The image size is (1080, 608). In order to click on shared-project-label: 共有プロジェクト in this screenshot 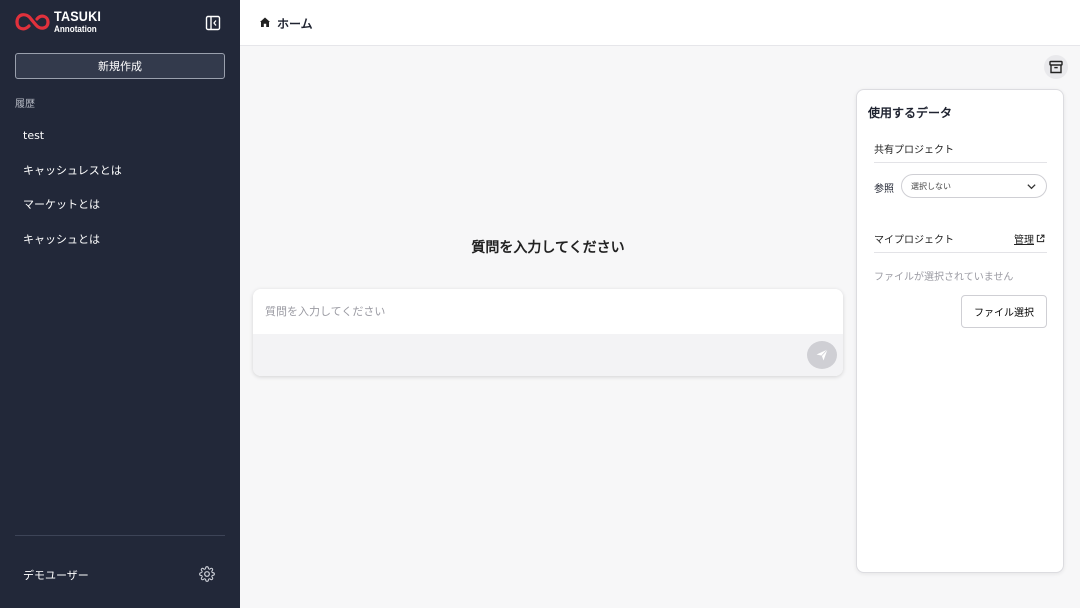, I will do `click(914, 150)`.